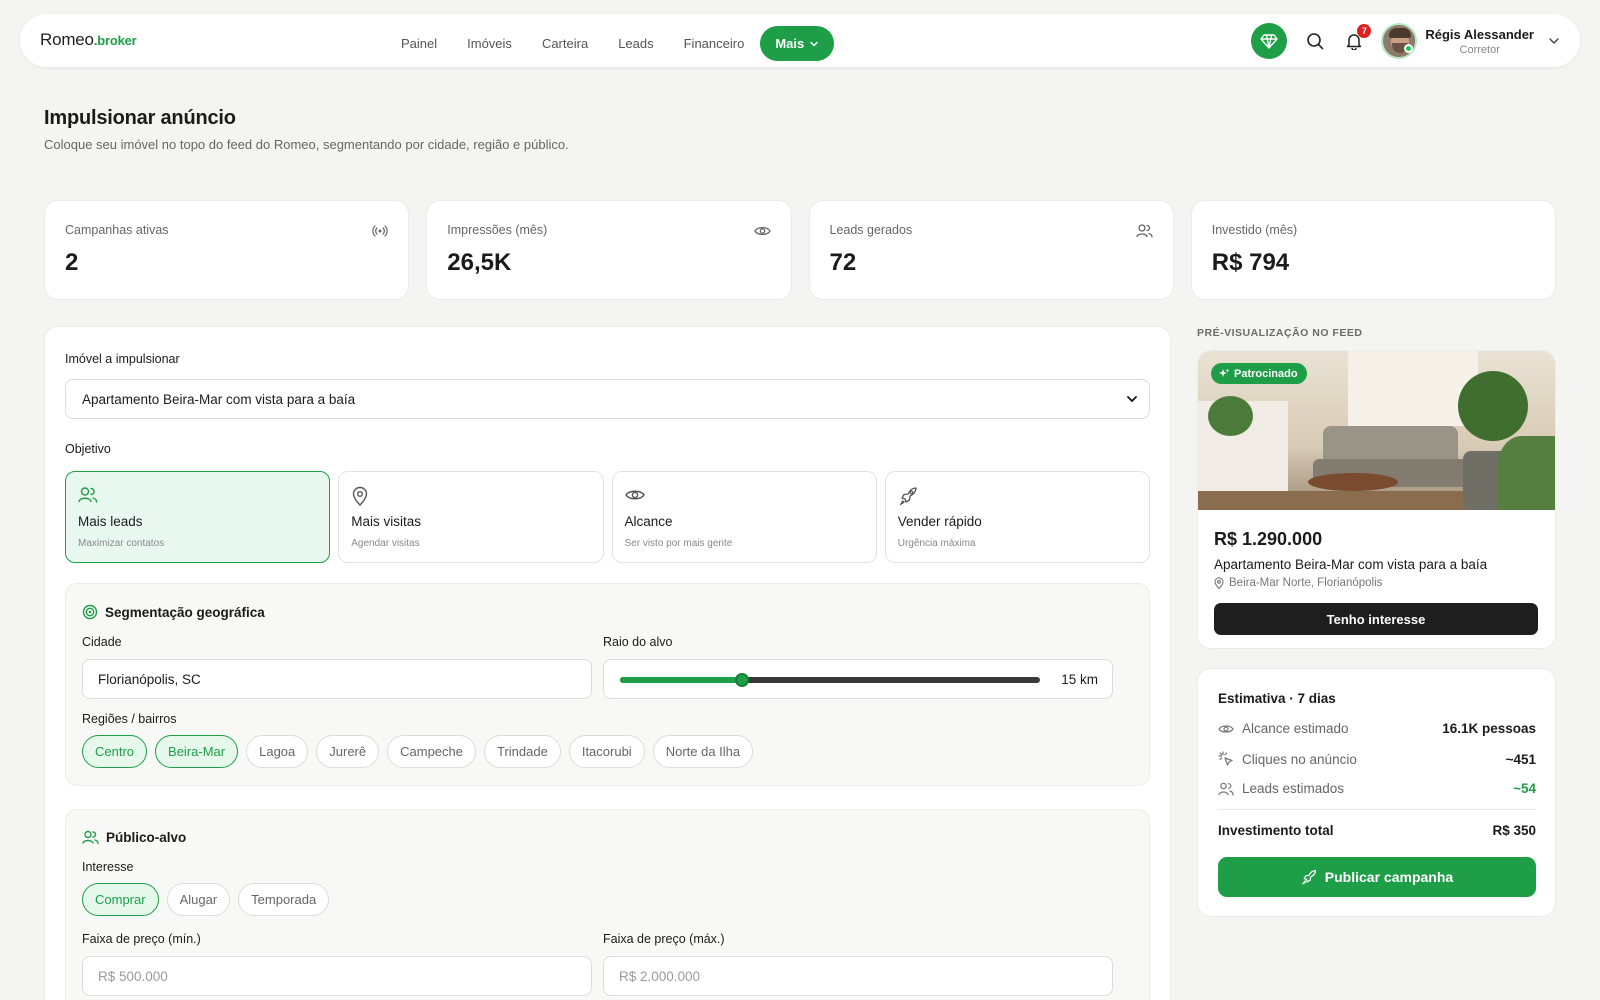  I want to click on nav-item-leads: Leads, so click(635, 43).